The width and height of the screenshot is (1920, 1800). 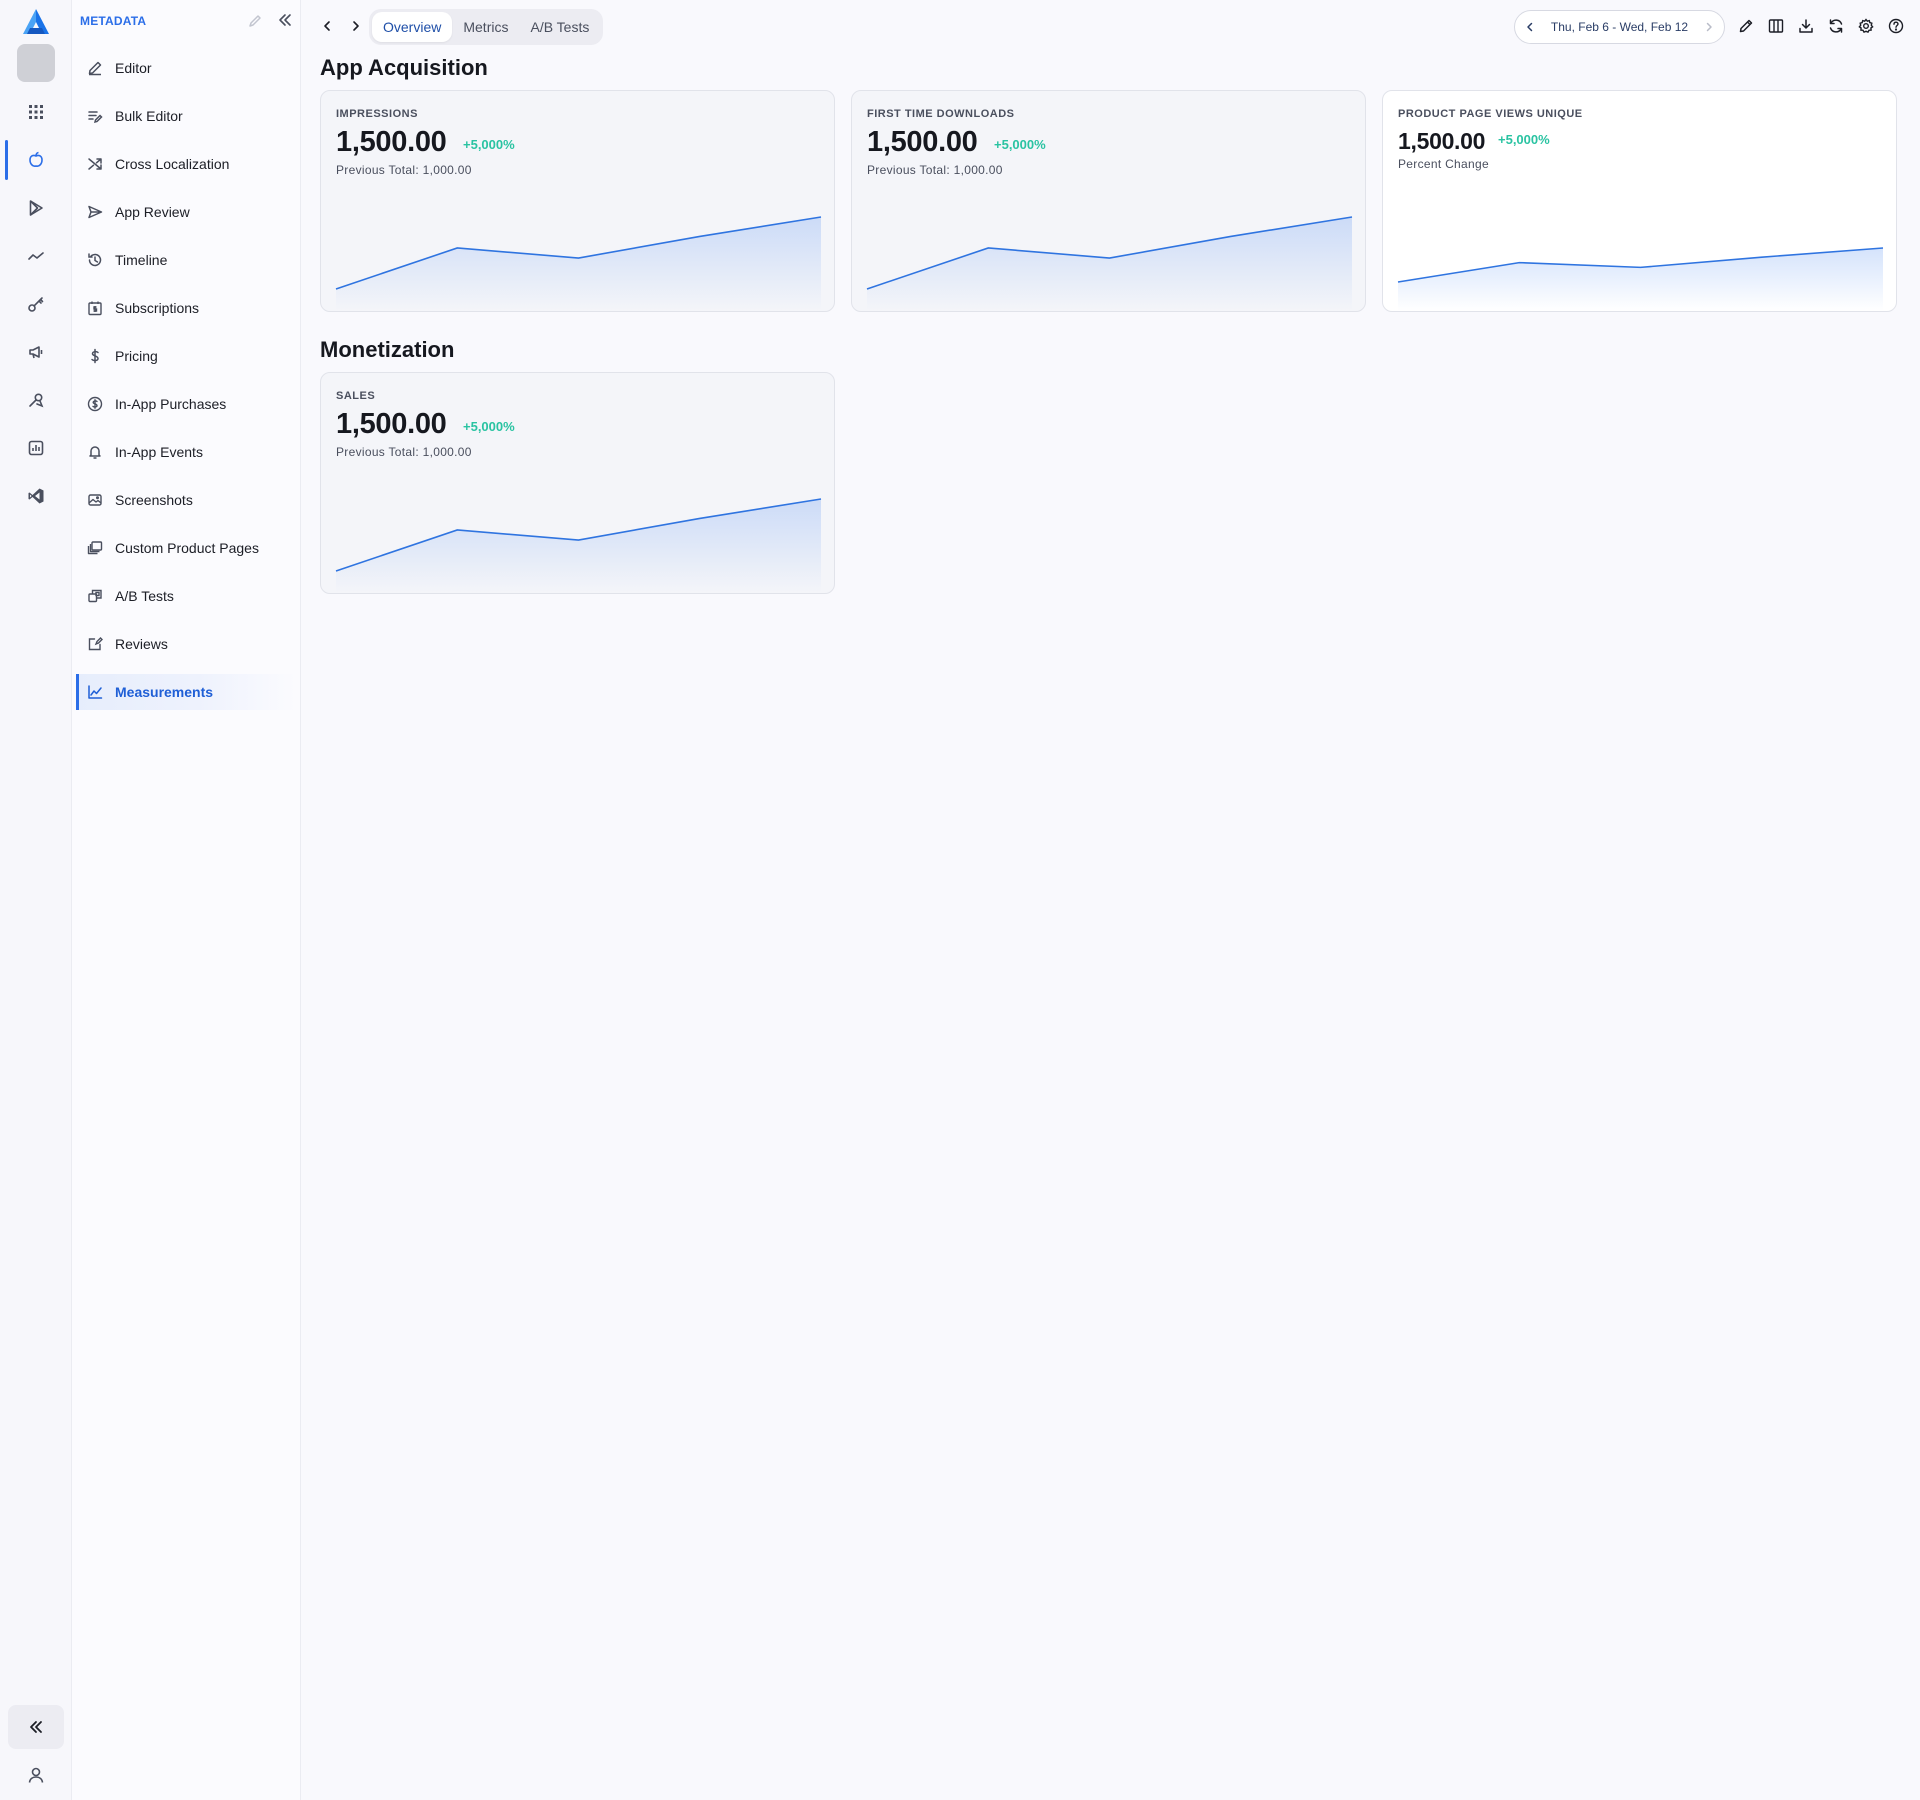 What do you see at coordinates (95, 692) in the screenshot?
I see `chart-line-icon` at bounding box center [95, 692].